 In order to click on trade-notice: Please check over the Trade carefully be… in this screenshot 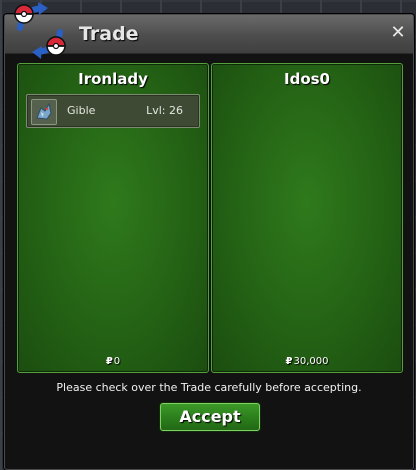, I will do `click(209, 387)`.